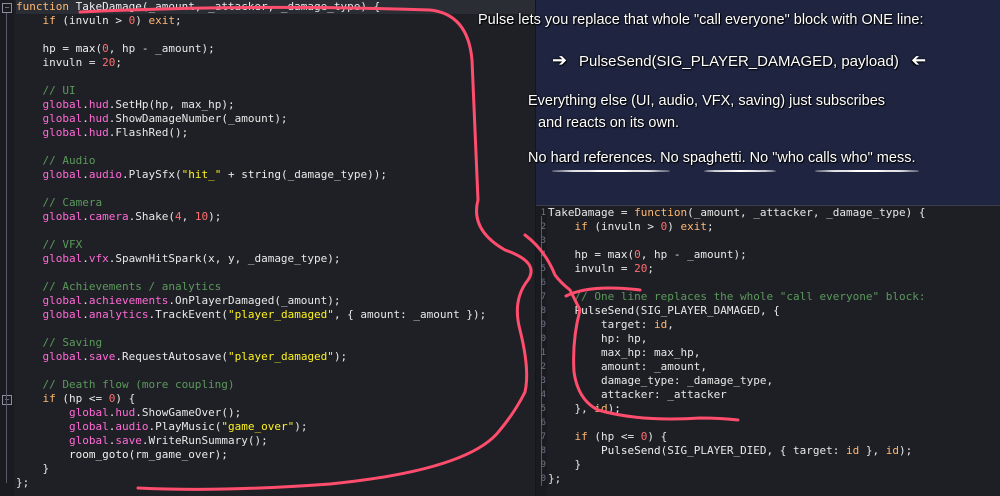 The width and height of the screenshot is (1000, 496). Describe the element at coordinates (872, 450) in the screenshot. I see `code-token: },` at that location.